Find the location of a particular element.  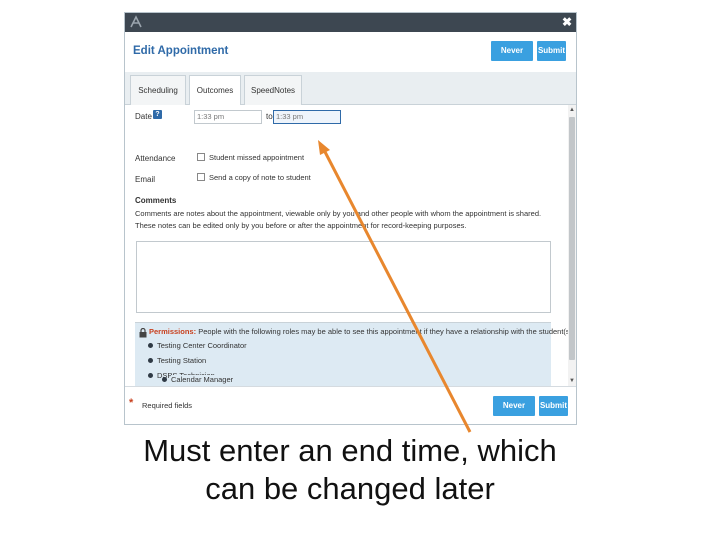

start-time-input: 1:33 pm is located at coordinates (228, 117).